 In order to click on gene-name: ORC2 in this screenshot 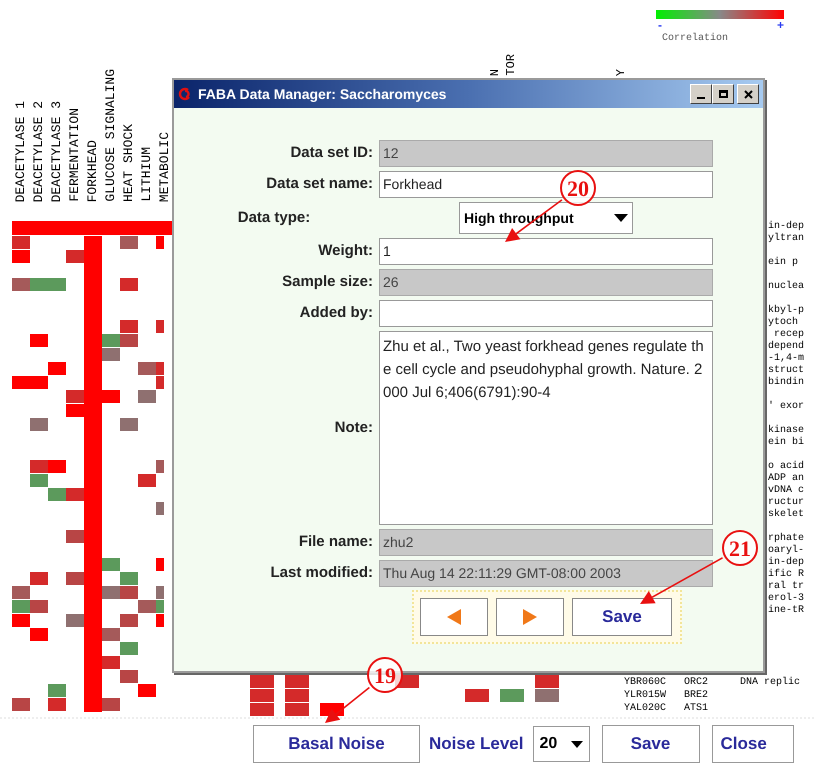, I will do `click(697, 682)`.